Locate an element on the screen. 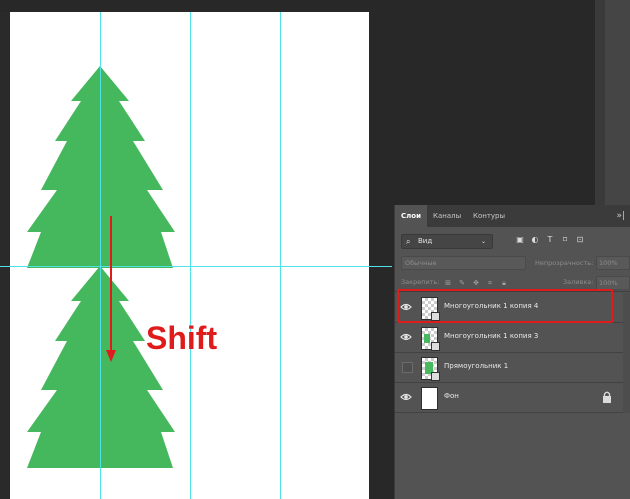  shift-annotation-label: Shift is located at coordinates (182, 338).